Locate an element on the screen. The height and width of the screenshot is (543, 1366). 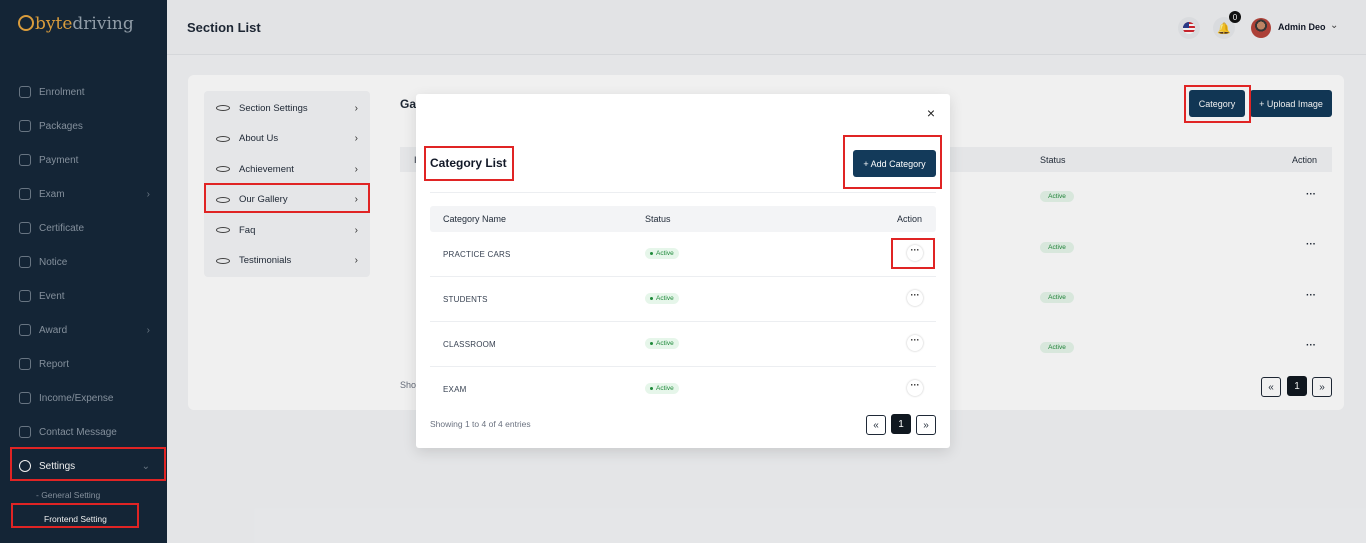
column-header-name: Category Name is located at coordinates (475, 219).